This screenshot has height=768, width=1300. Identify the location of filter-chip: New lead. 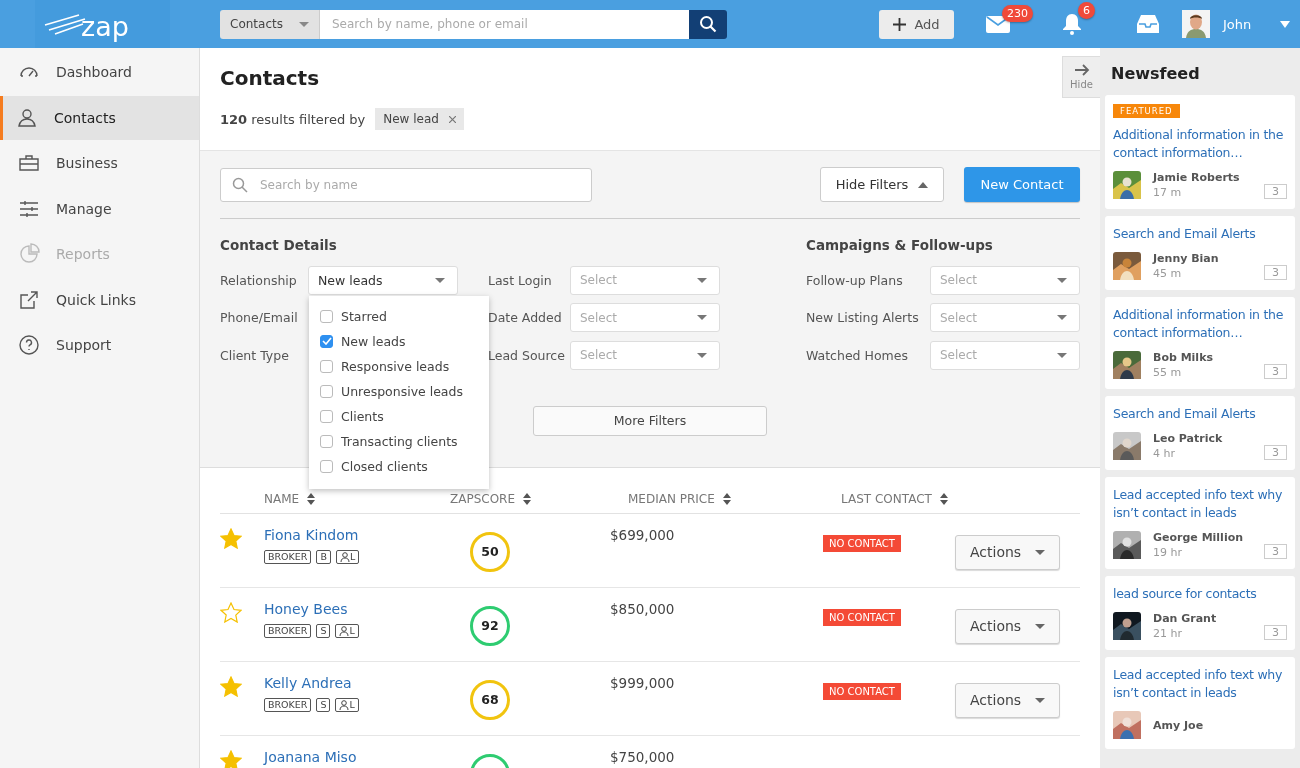
(419, 119).